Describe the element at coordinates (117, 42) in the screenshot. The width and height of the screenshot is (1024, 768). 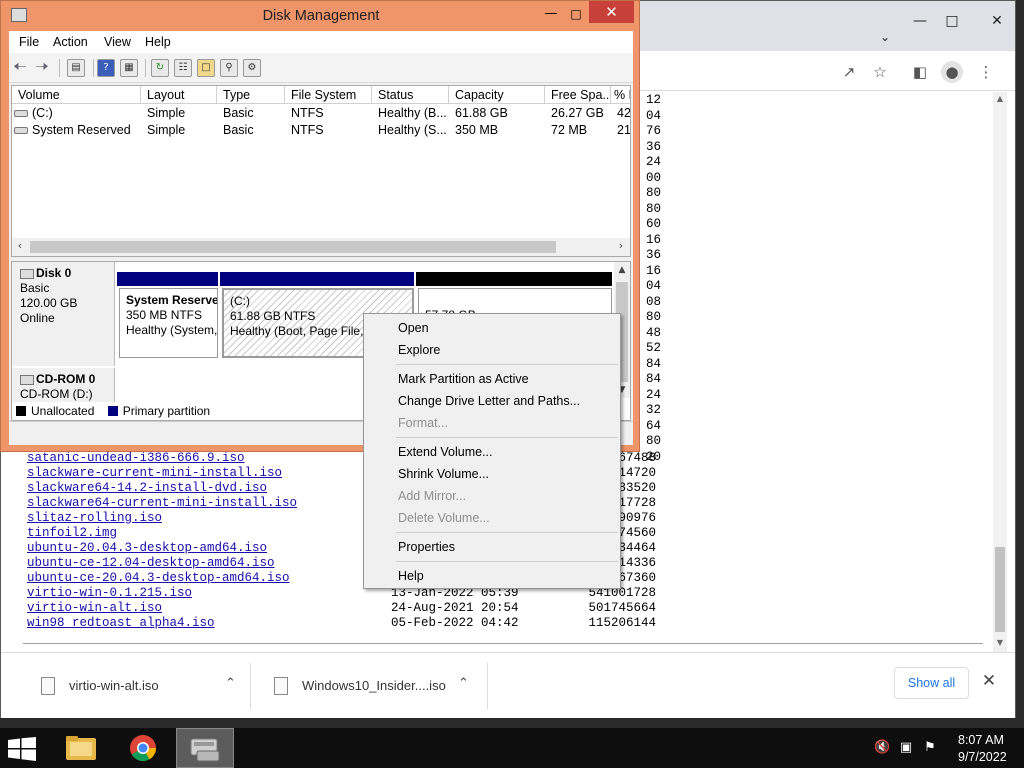
I see `menu-view: View` at that location.